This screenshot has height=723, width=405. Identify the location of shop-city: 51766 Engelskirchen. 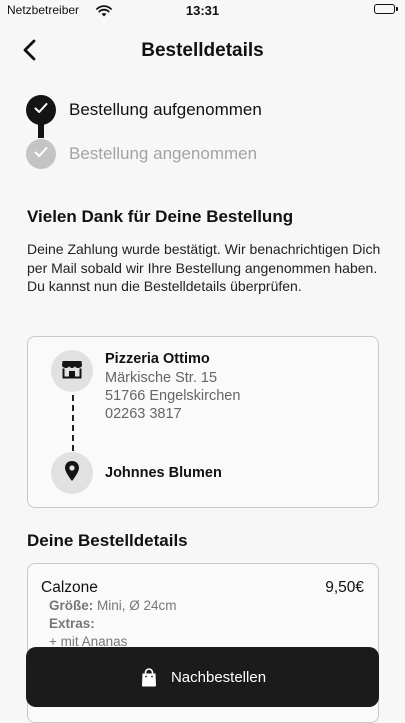
(173, 396).